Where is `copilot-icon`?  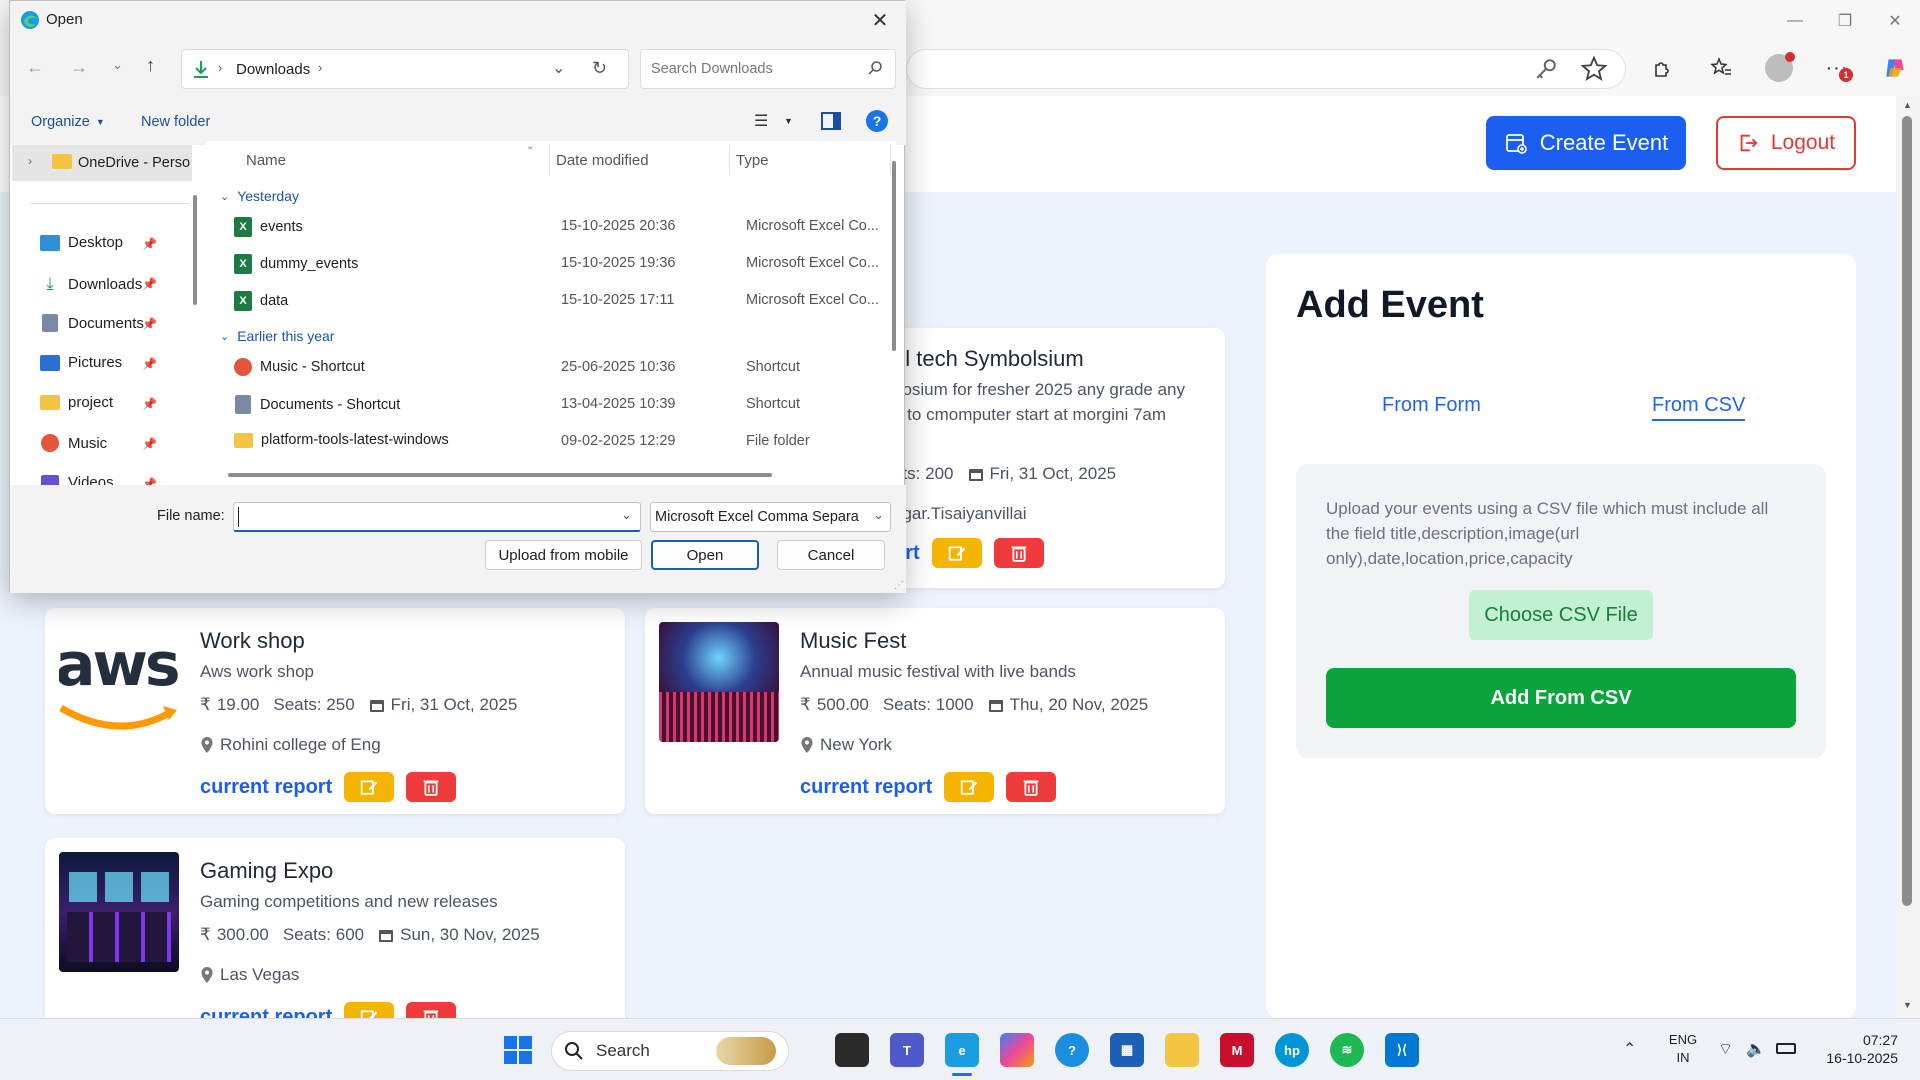
copilot-icon is located at coordinates (1895, 68).